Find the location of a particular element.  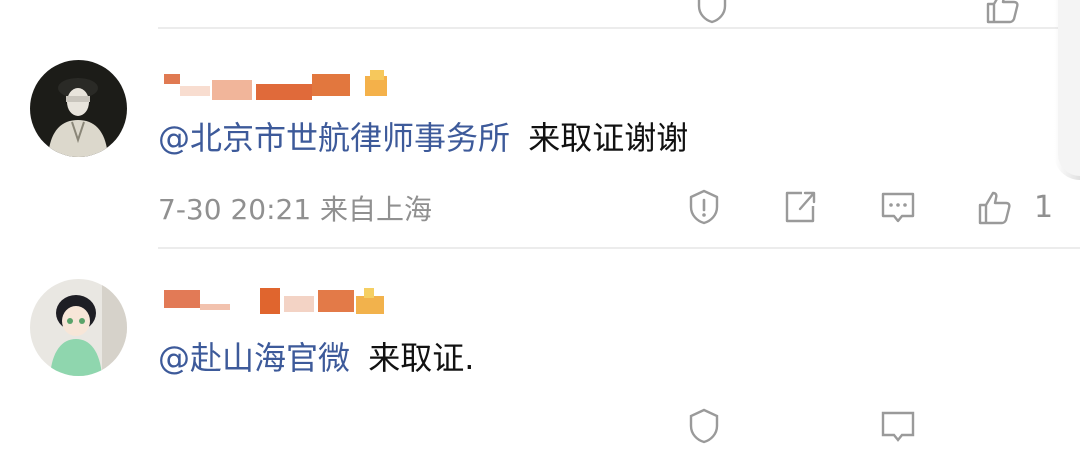

comment-body: 来取证谢谢 is located at coordinates (608, 138).